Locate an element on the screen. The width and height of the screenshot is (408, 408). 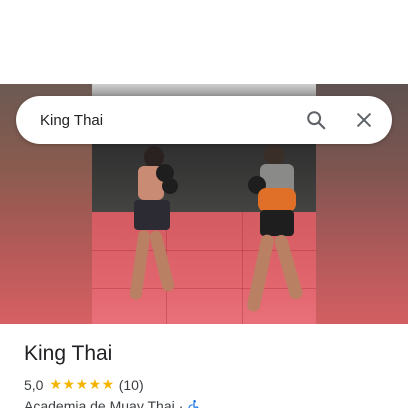
place-category: Academia de Muay Thai is located at coordinates (99, 403).